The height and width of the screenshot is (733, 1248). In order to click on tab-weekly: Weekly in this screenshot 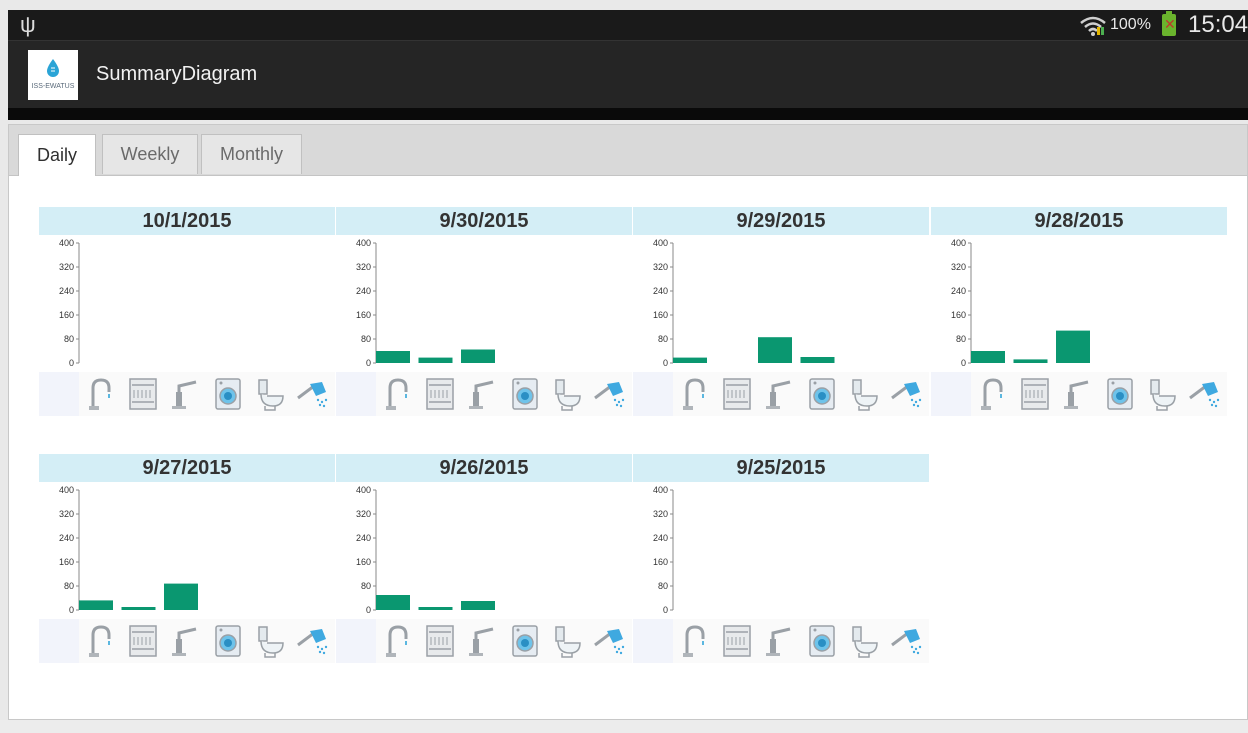, I will do `click(150, 154)`.